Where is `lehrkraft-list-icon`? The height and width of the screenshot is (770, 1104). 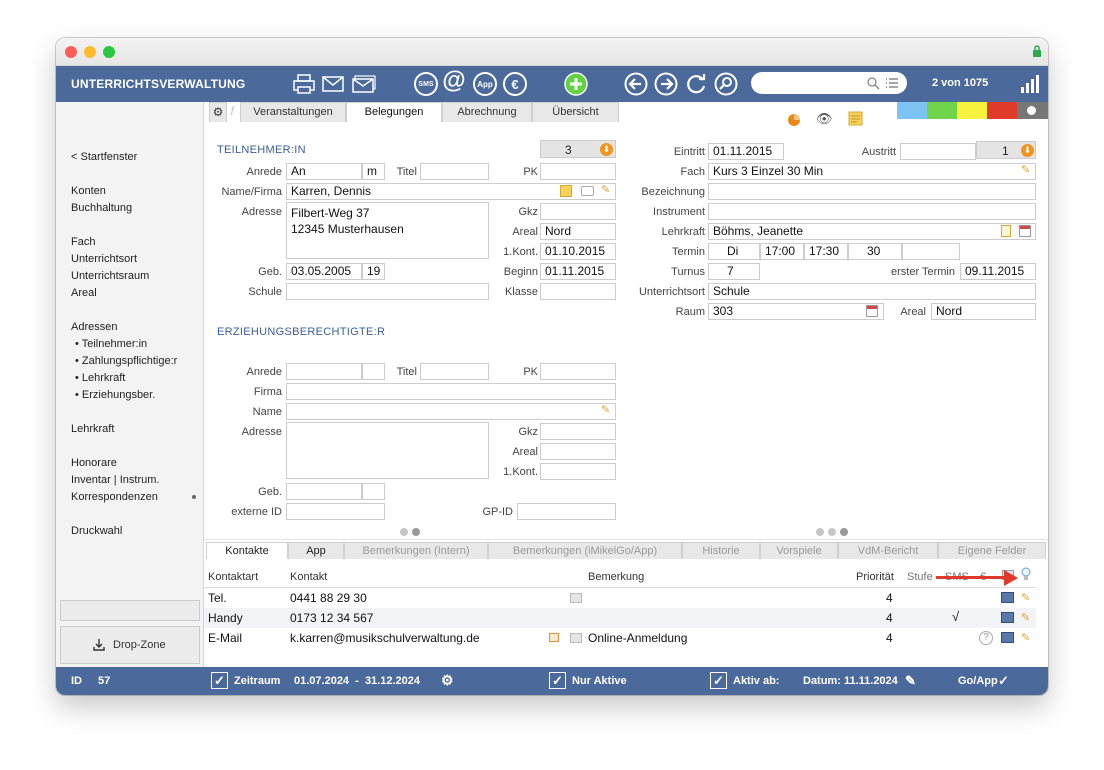 lehrkraft-list-icon is located at coordinates (1006, 231).